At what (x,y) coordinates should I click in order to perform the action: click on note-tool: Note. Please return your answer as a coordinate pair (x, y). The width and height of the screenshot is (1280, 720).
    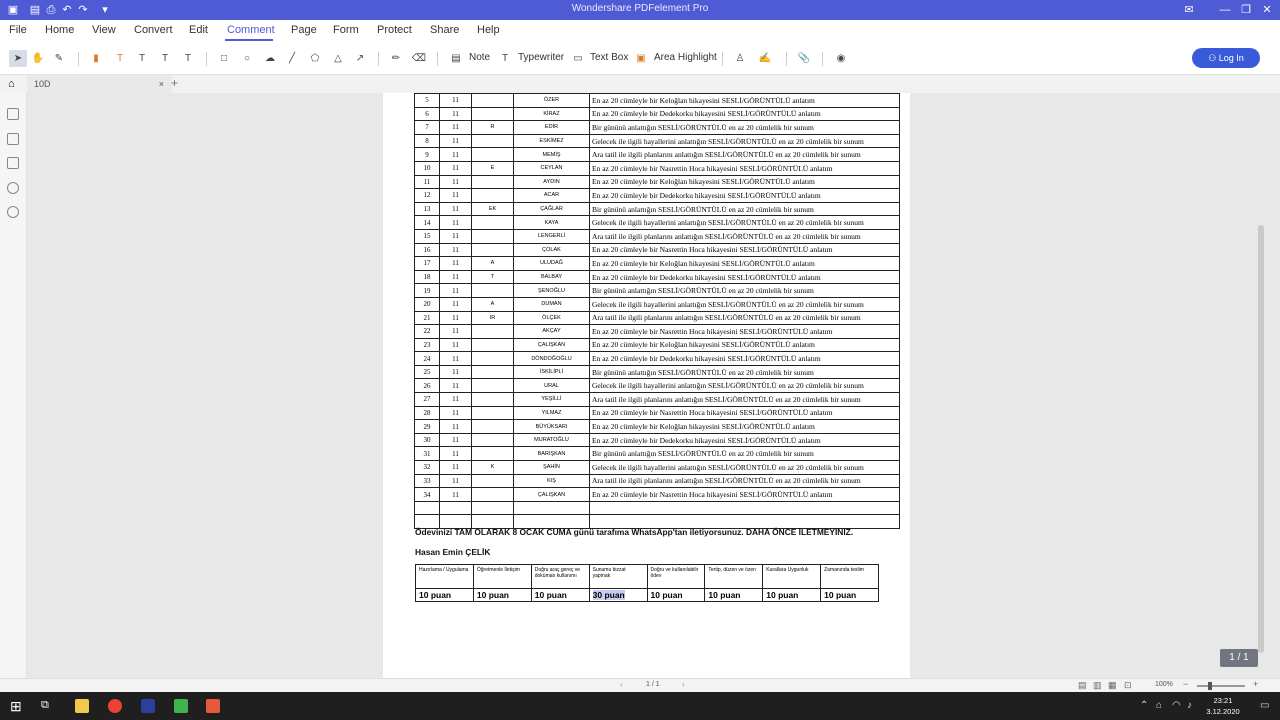
    Looking at the image, I should click on (479, 57).